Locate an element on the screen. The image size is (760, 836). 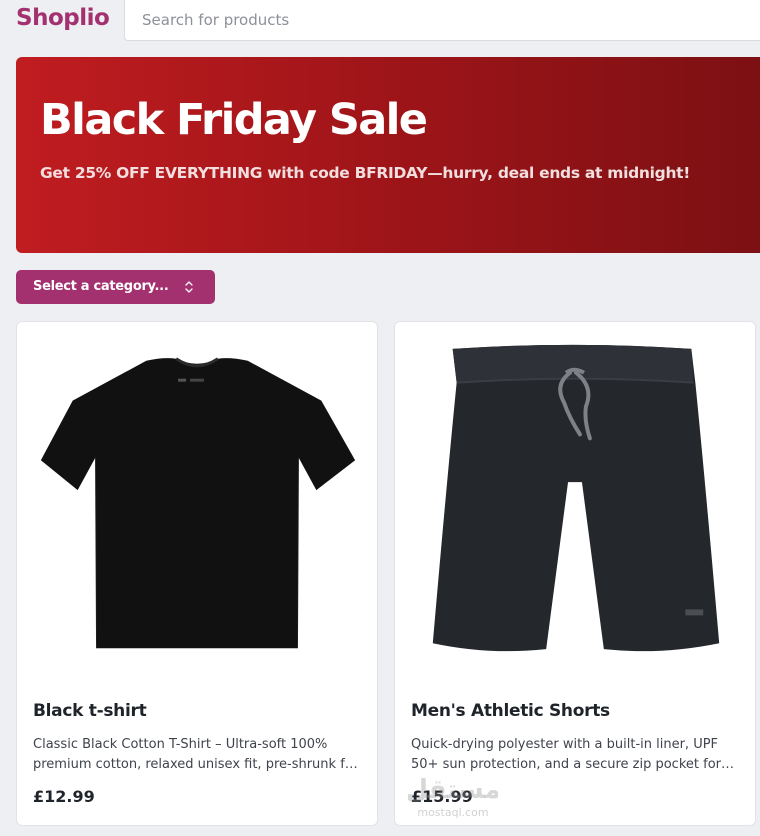
header: Shoplio is located at coordinates (380, 20).